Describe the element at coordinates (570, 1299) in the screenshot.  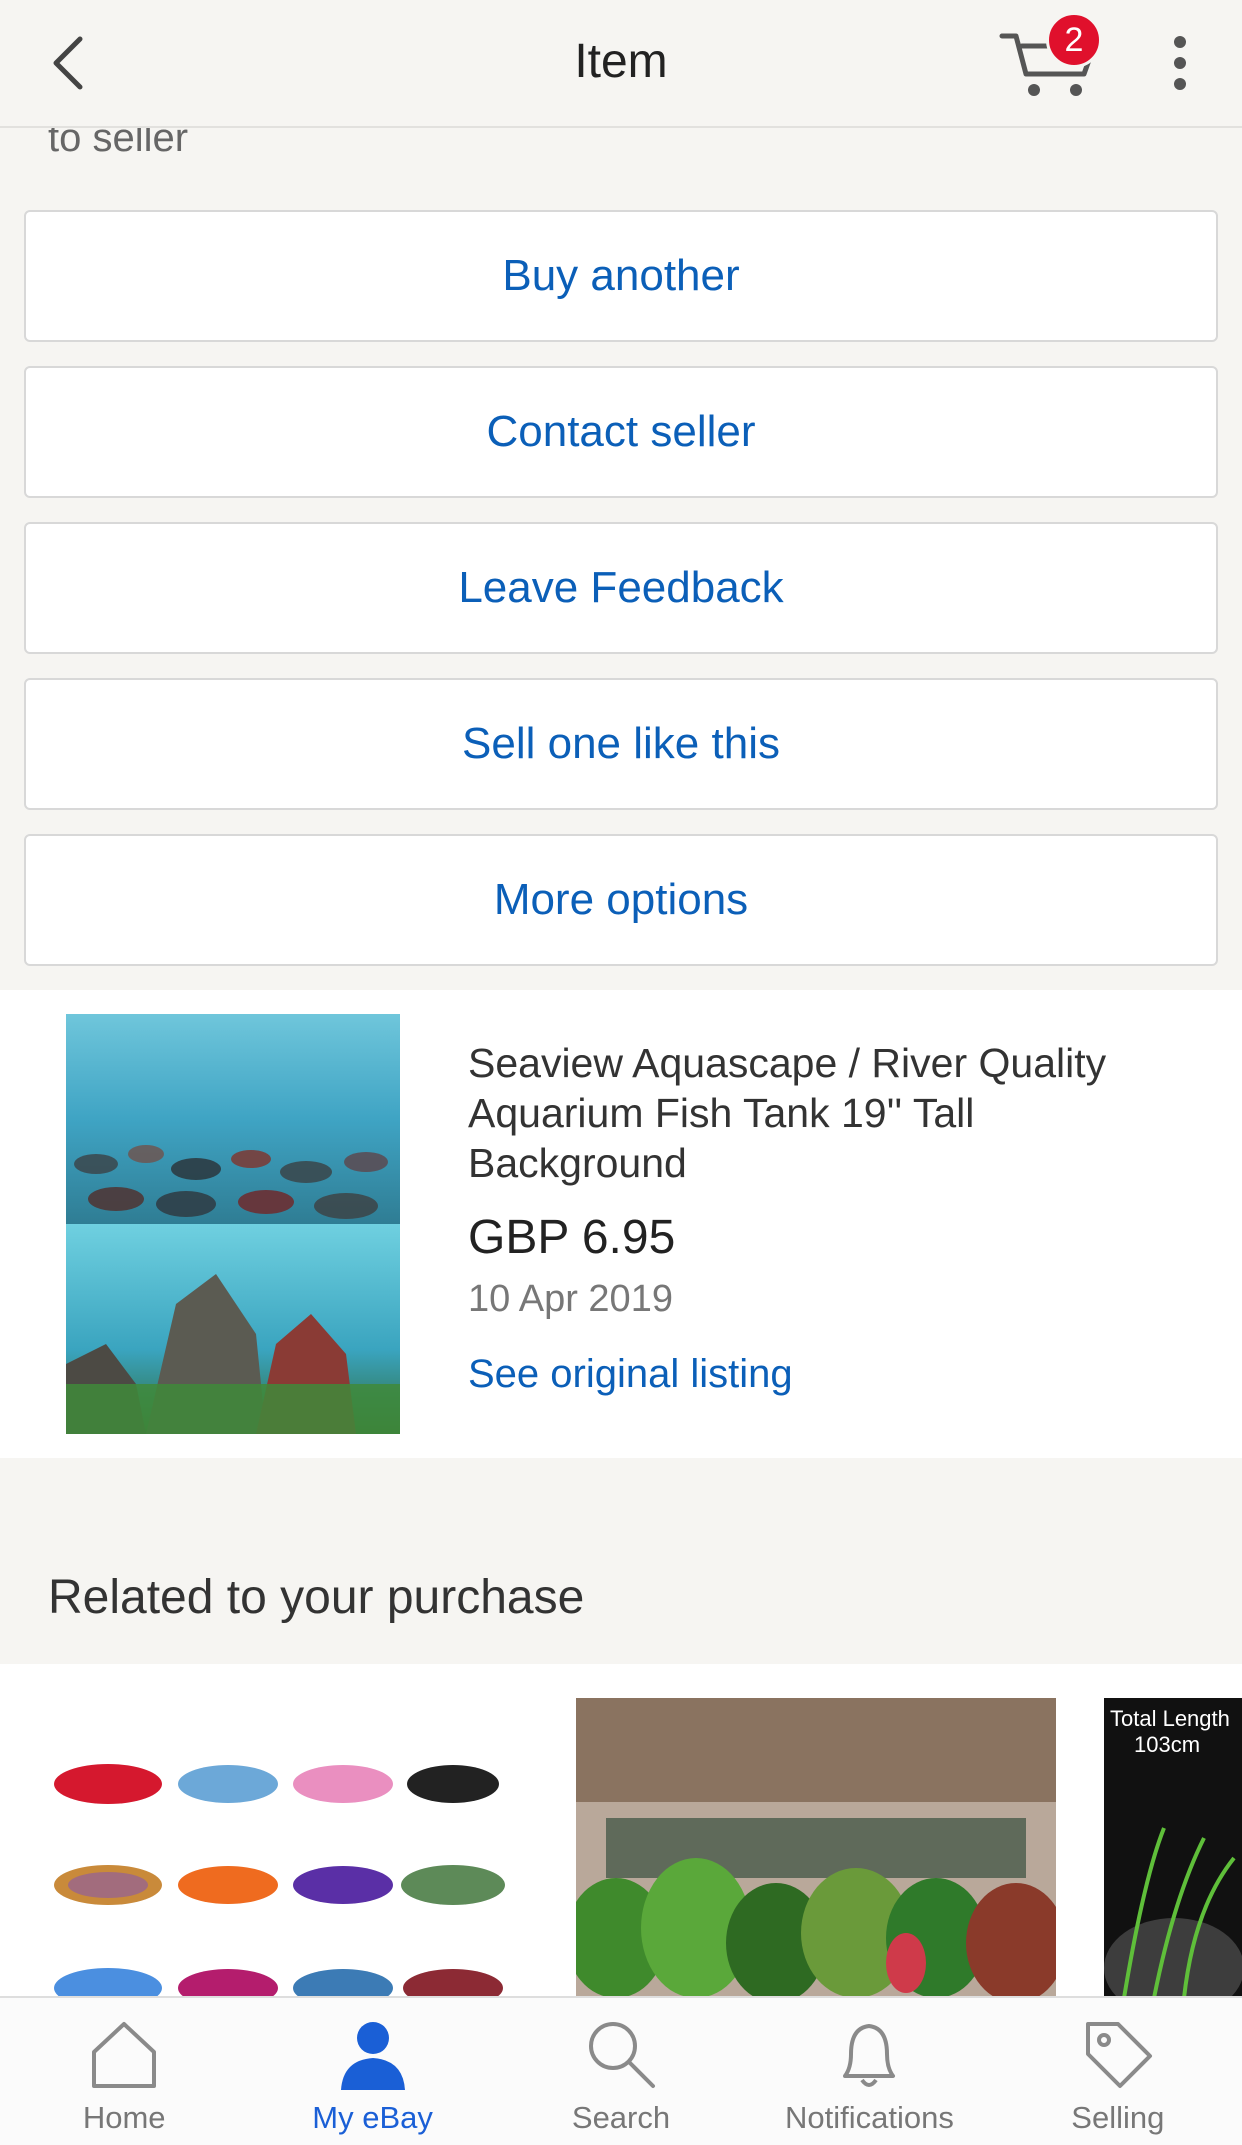
I see `purchase-date: 10 Apr 2019` at that location.